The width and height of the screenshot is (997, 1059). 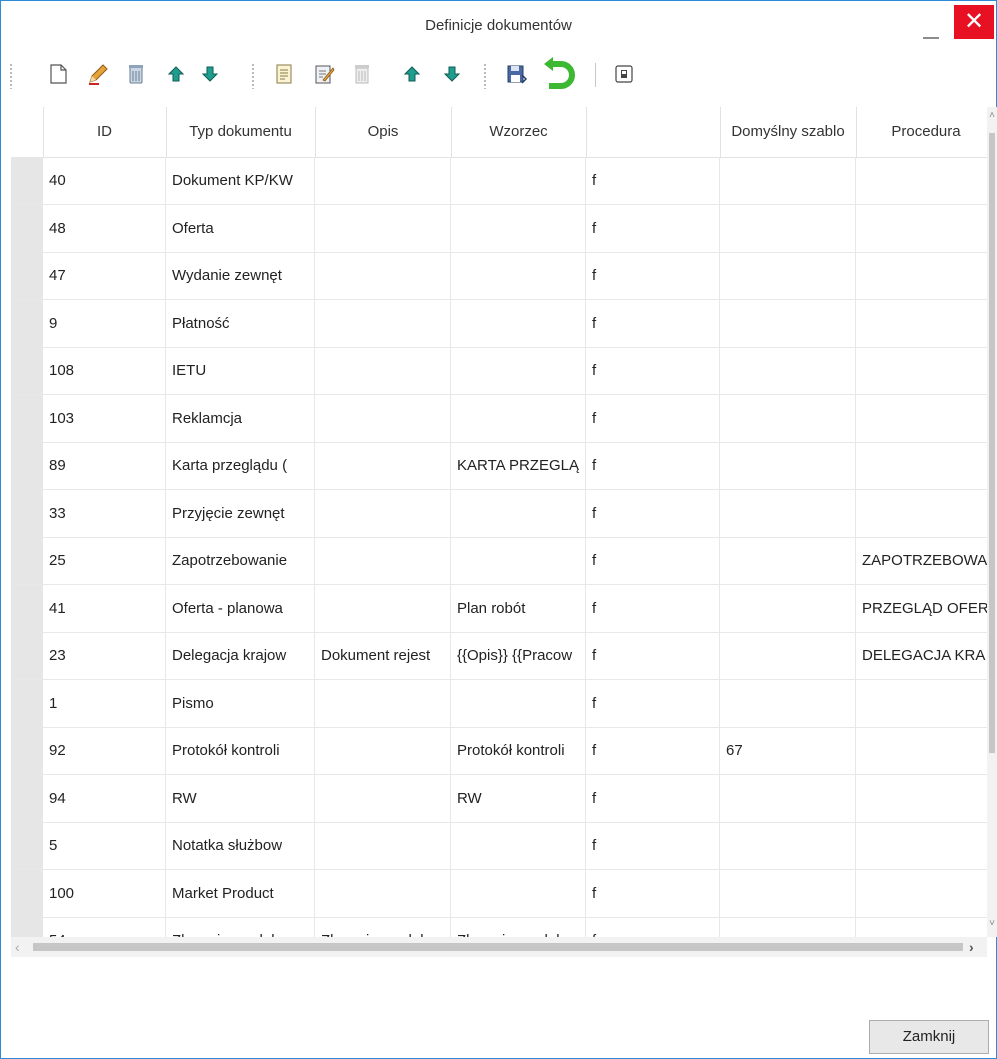 What do you see at coordinates (931, 26) in the screenshot?
I see `minimize-button` at bounding box center [931, 26].